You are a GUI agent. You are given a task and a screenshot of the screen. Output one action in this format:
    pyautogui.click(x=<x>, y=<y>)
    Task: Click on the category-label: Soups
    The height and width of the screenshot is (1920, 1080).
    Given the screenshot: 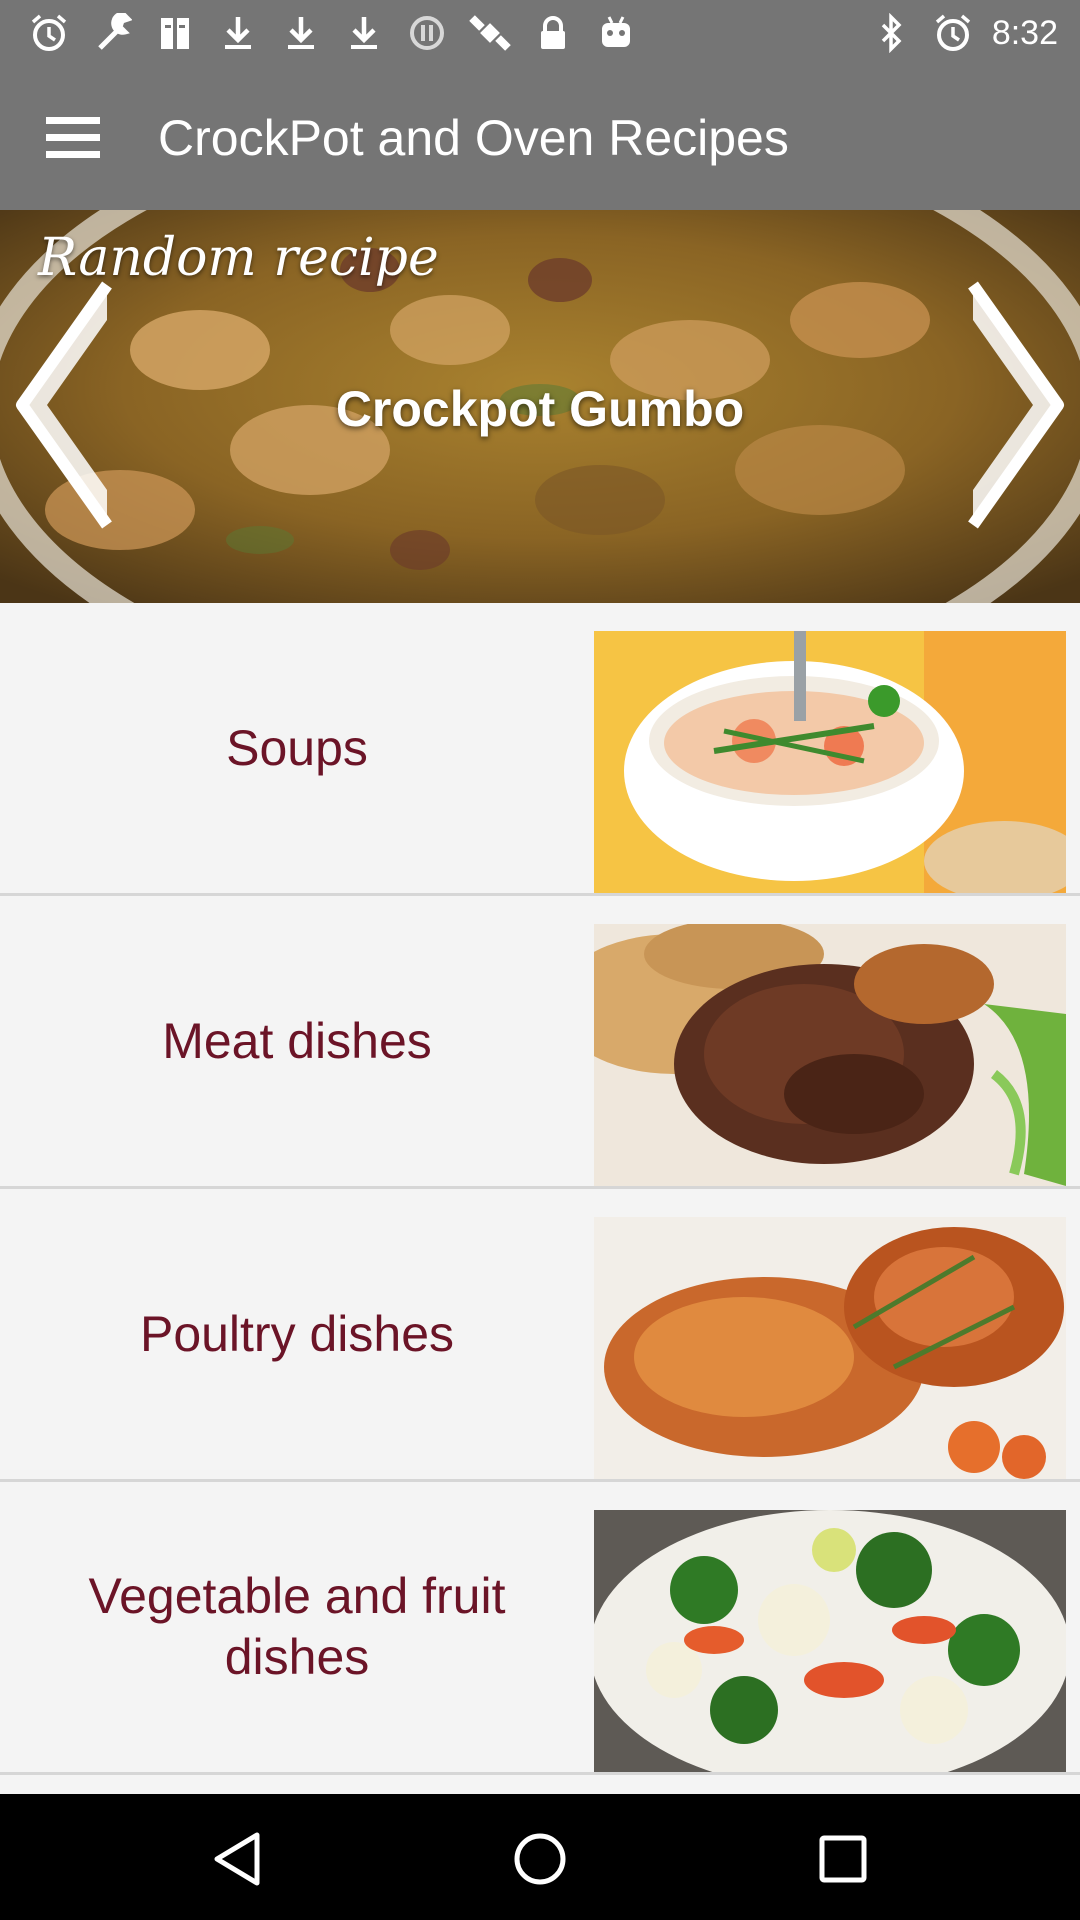 What is the action you would take?
    pyautogui.click(x=297, y=747)
    